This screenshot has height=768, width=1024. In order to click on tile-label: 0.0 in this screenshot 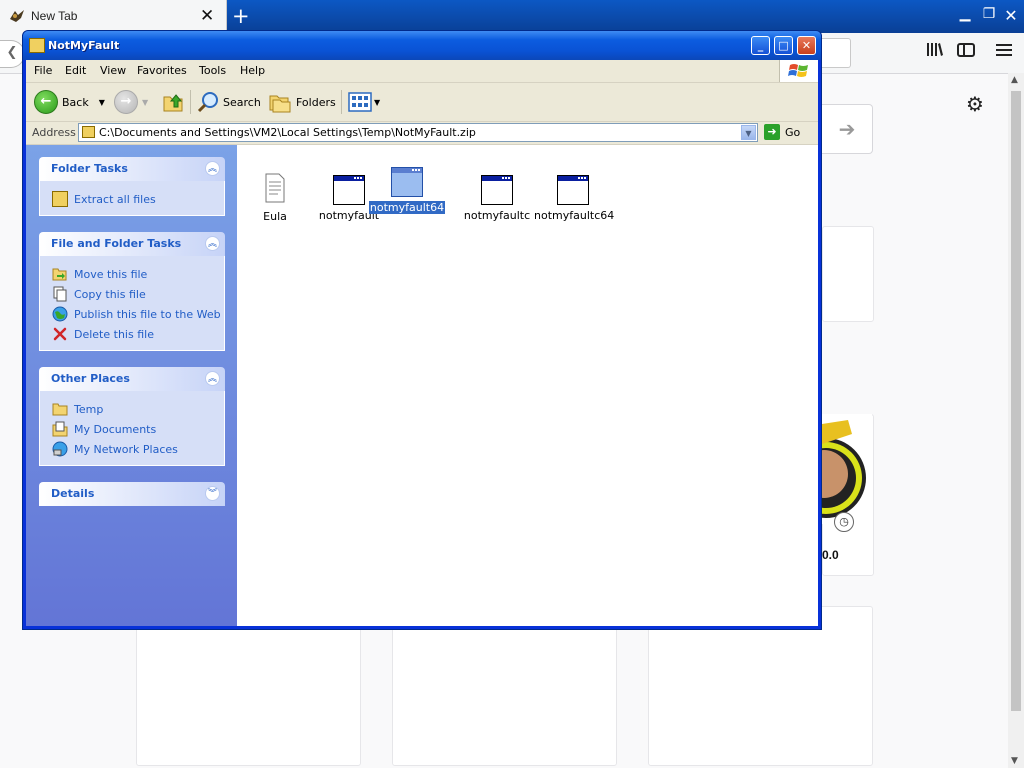, I will do `click(830, 555)`.